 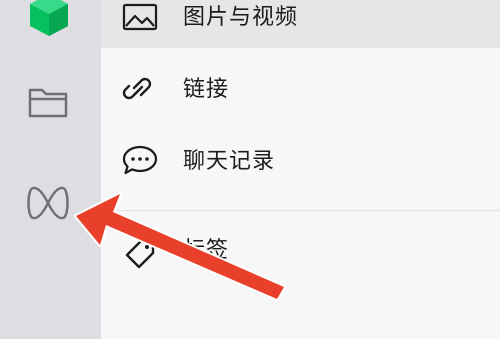 I want to click on menu-item-label: 图片与视频, so click(x=241, y=17).